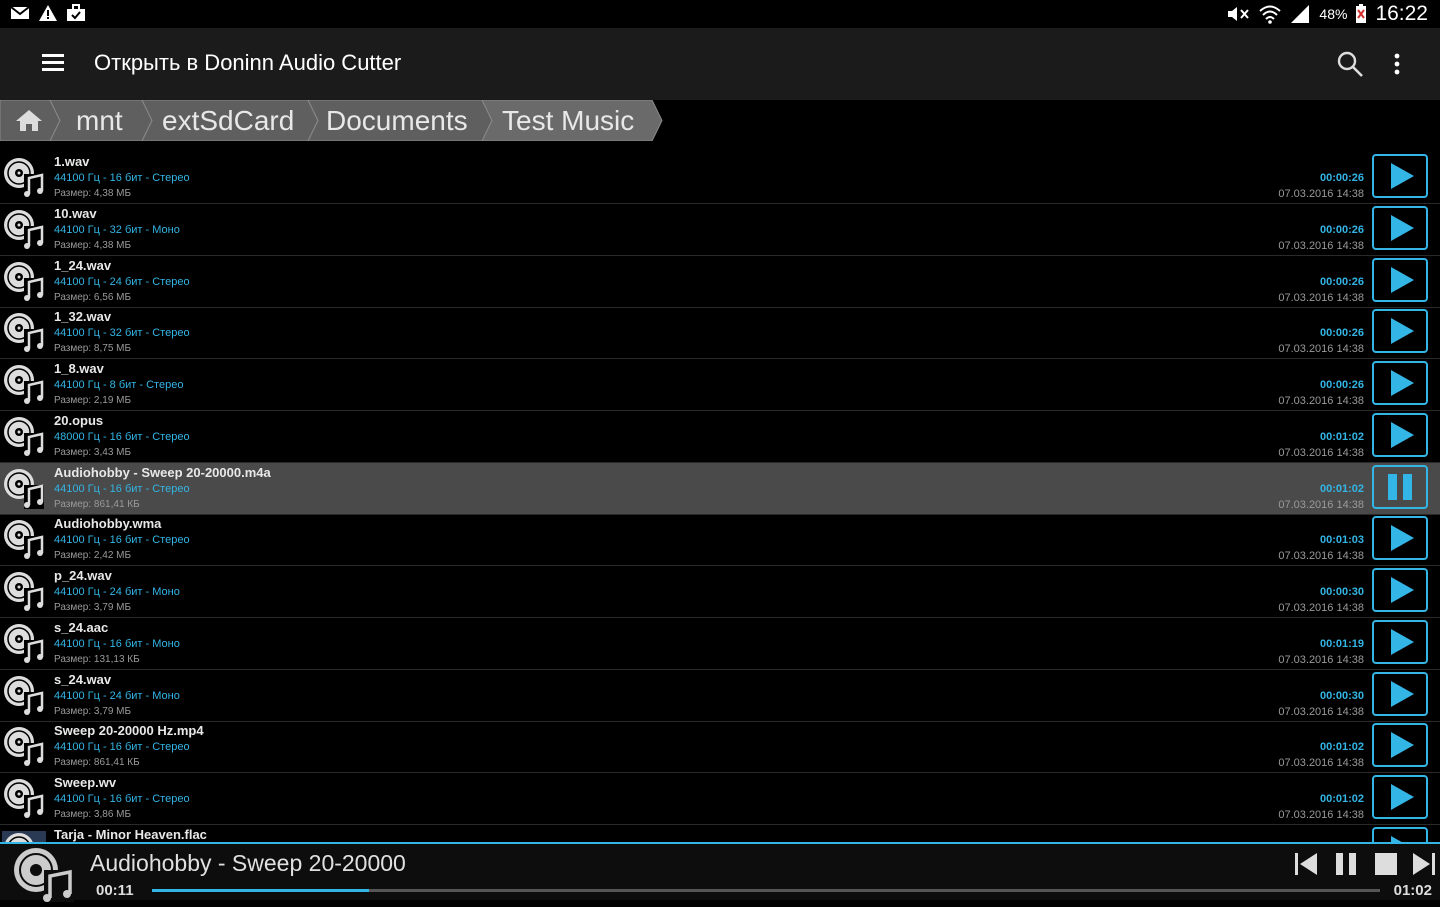 Image resolution: width=1440 pixels, height=907 pixels. Describe the element at coordinates (48, 13) in the screenshot. I see `notification-icons` at that location.